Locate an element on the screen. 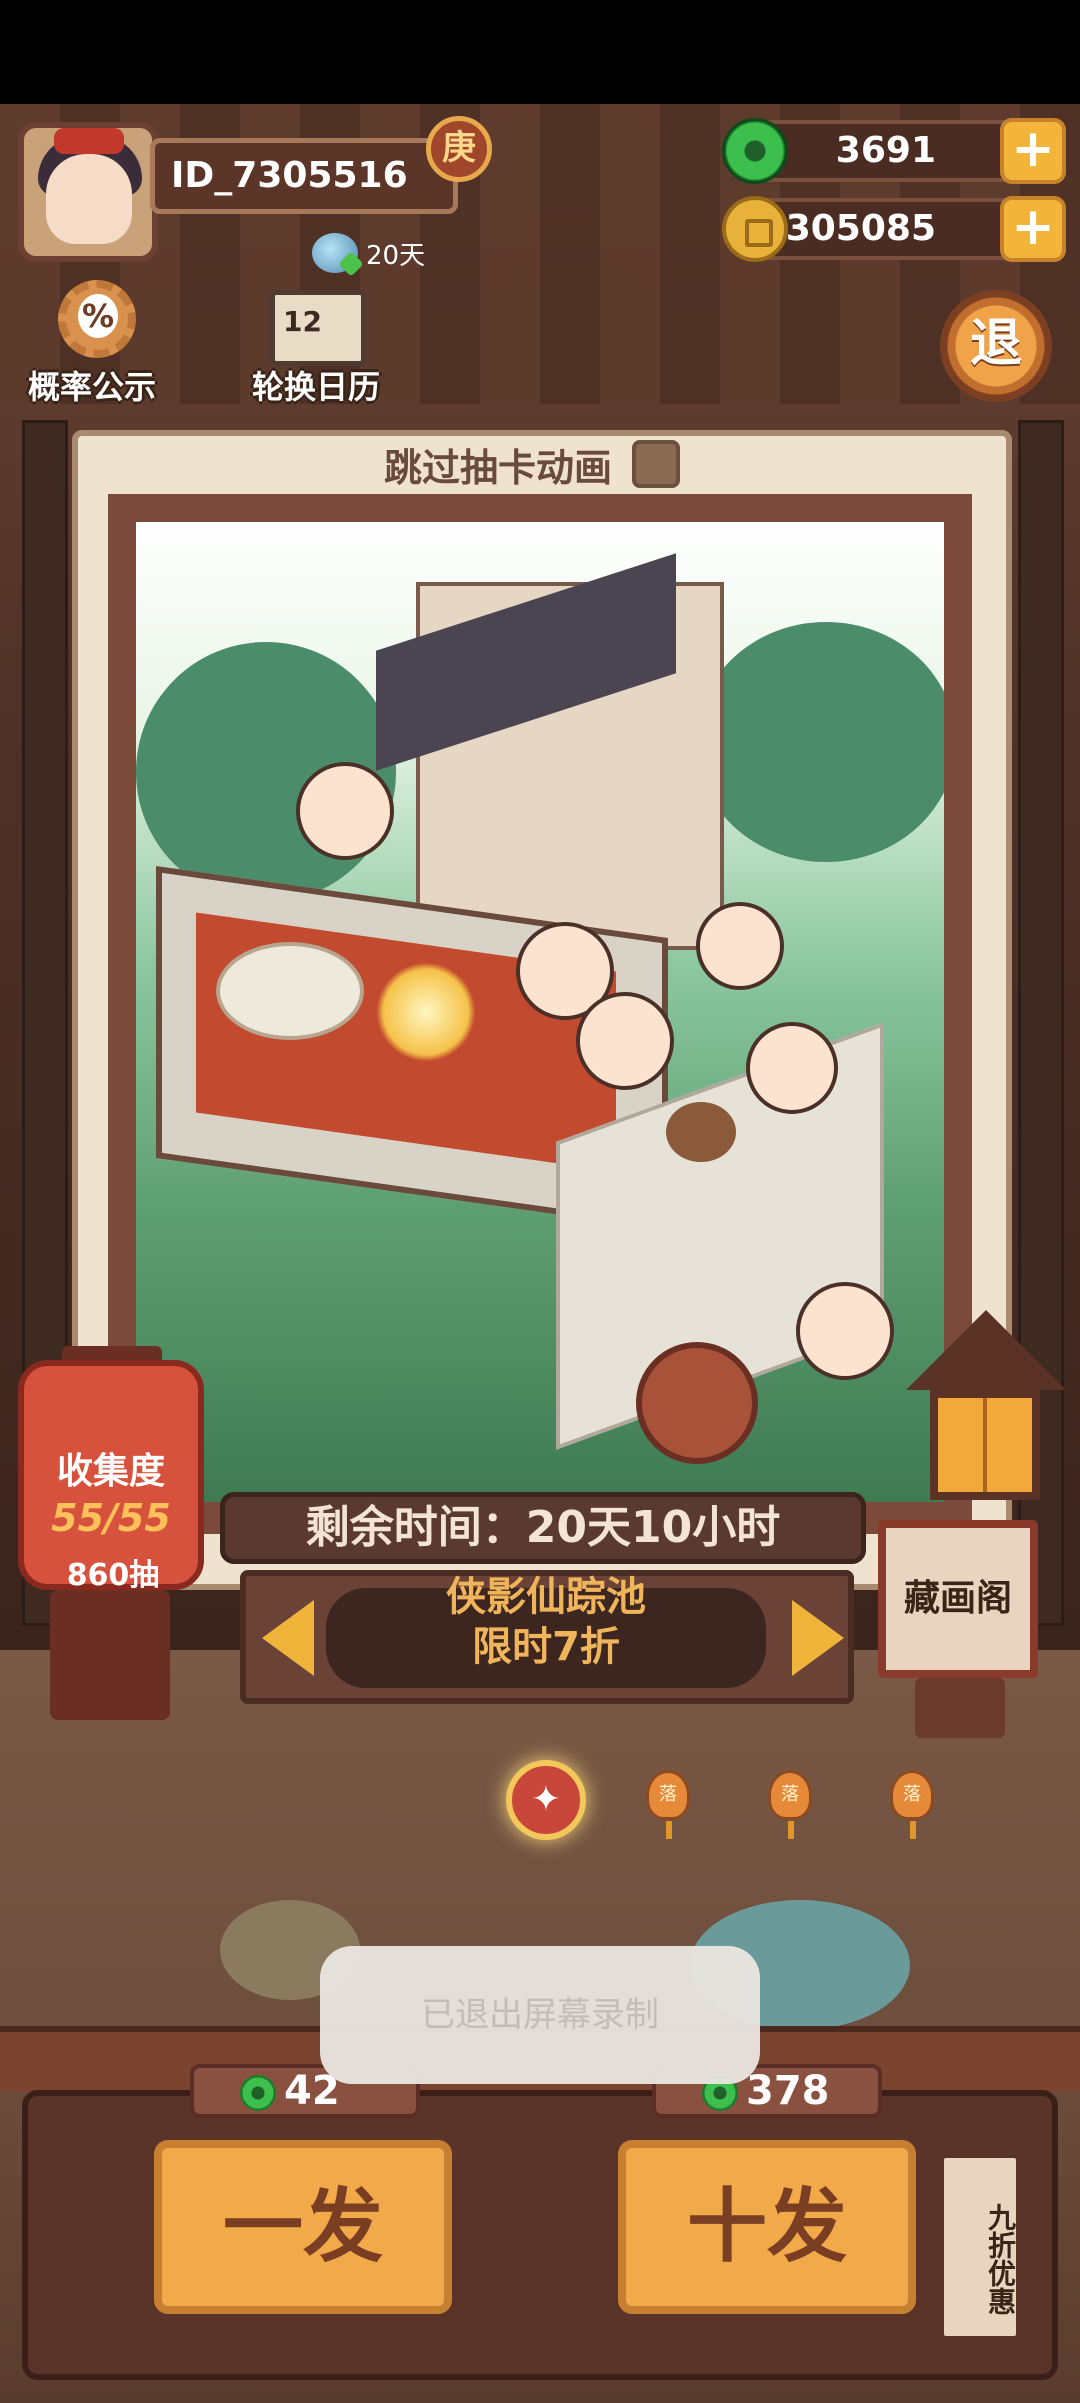 The image size is (1080, 2403). skip-animation-checkbox is located at coordinates (656, 464).